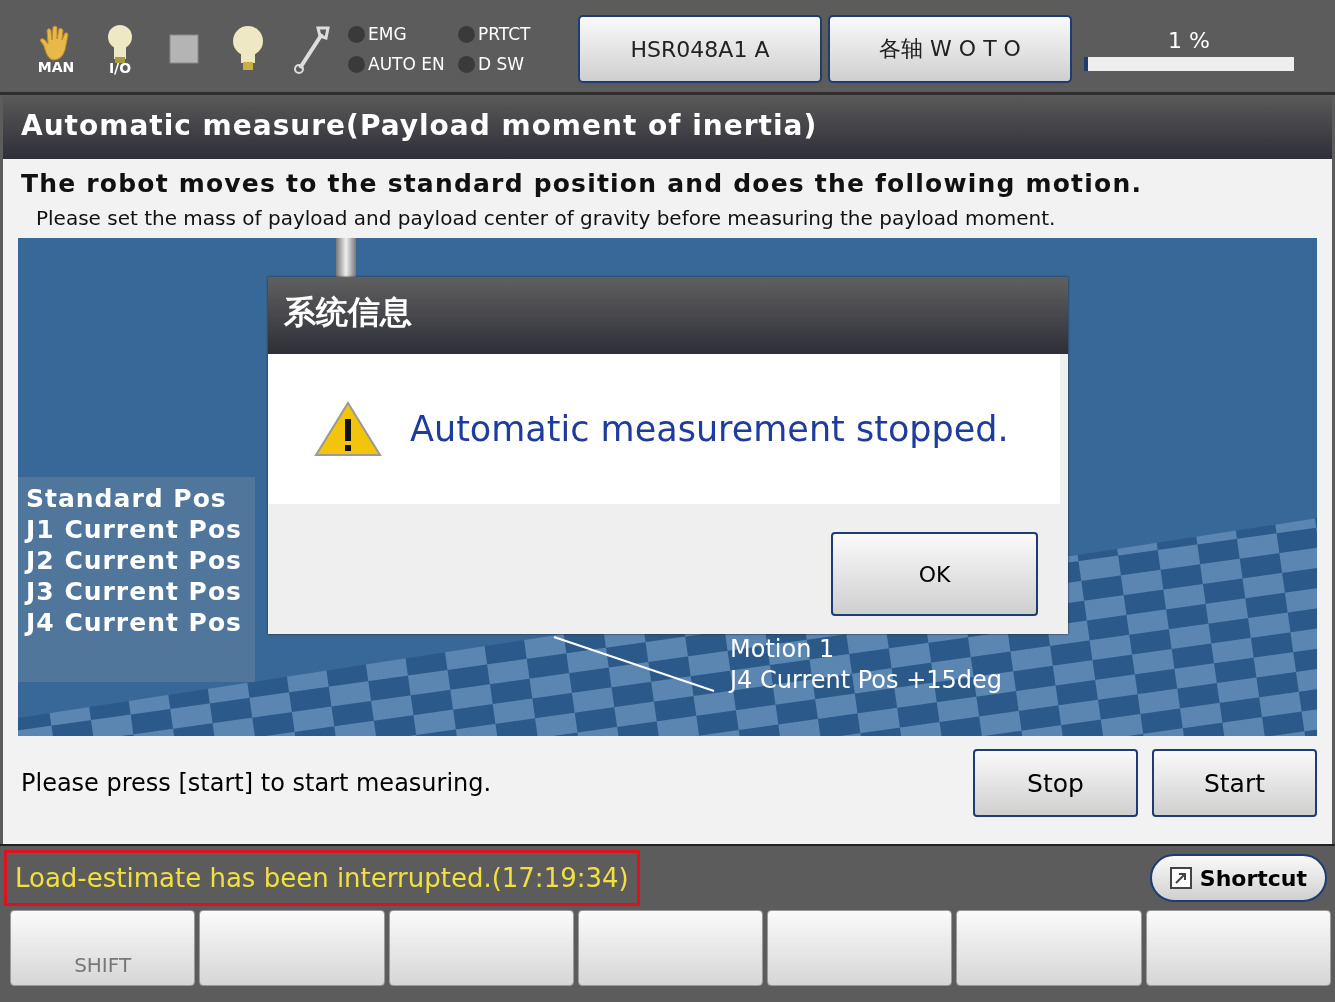 The image size is (1335, 1002). I want to click on status-message: Load-estimate has been interrupted.(17:19:34), so click(322, 878).